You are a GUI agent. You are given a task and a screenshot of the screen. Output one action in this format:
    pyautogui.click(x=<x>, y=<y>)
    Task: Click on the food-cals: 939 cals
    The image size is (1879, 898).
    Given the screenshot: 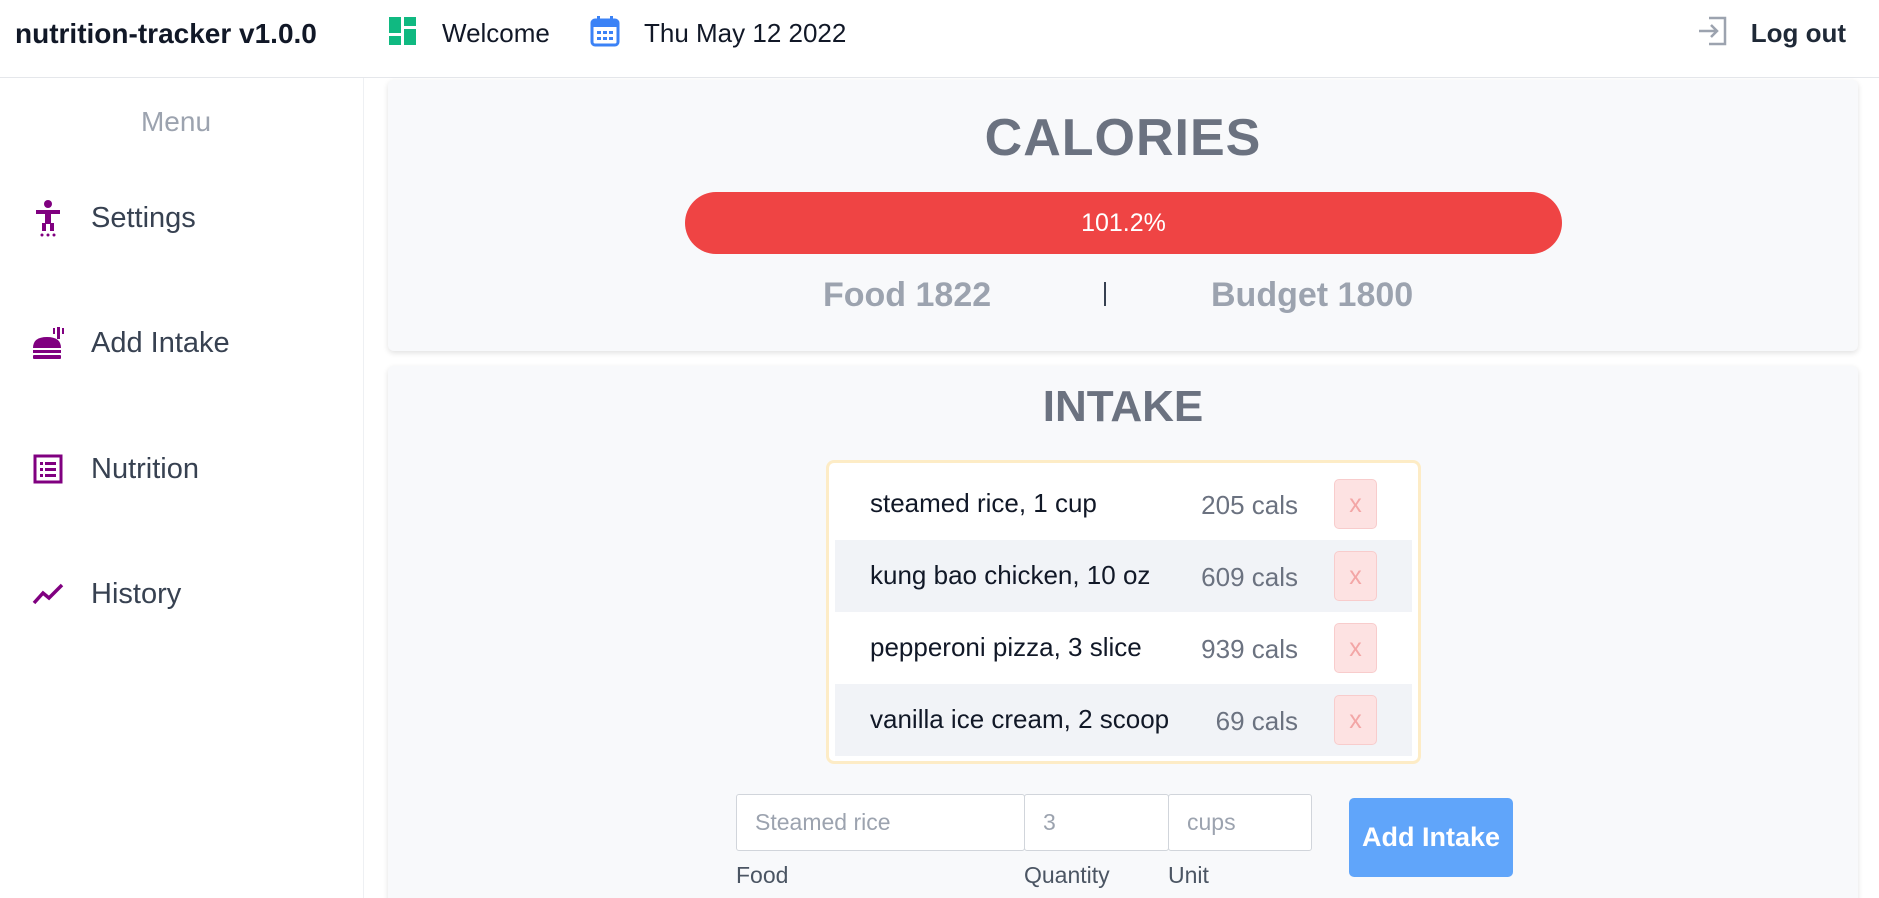 What is the action you would take?
    pyautogui.click(x=1249, y=649)
    